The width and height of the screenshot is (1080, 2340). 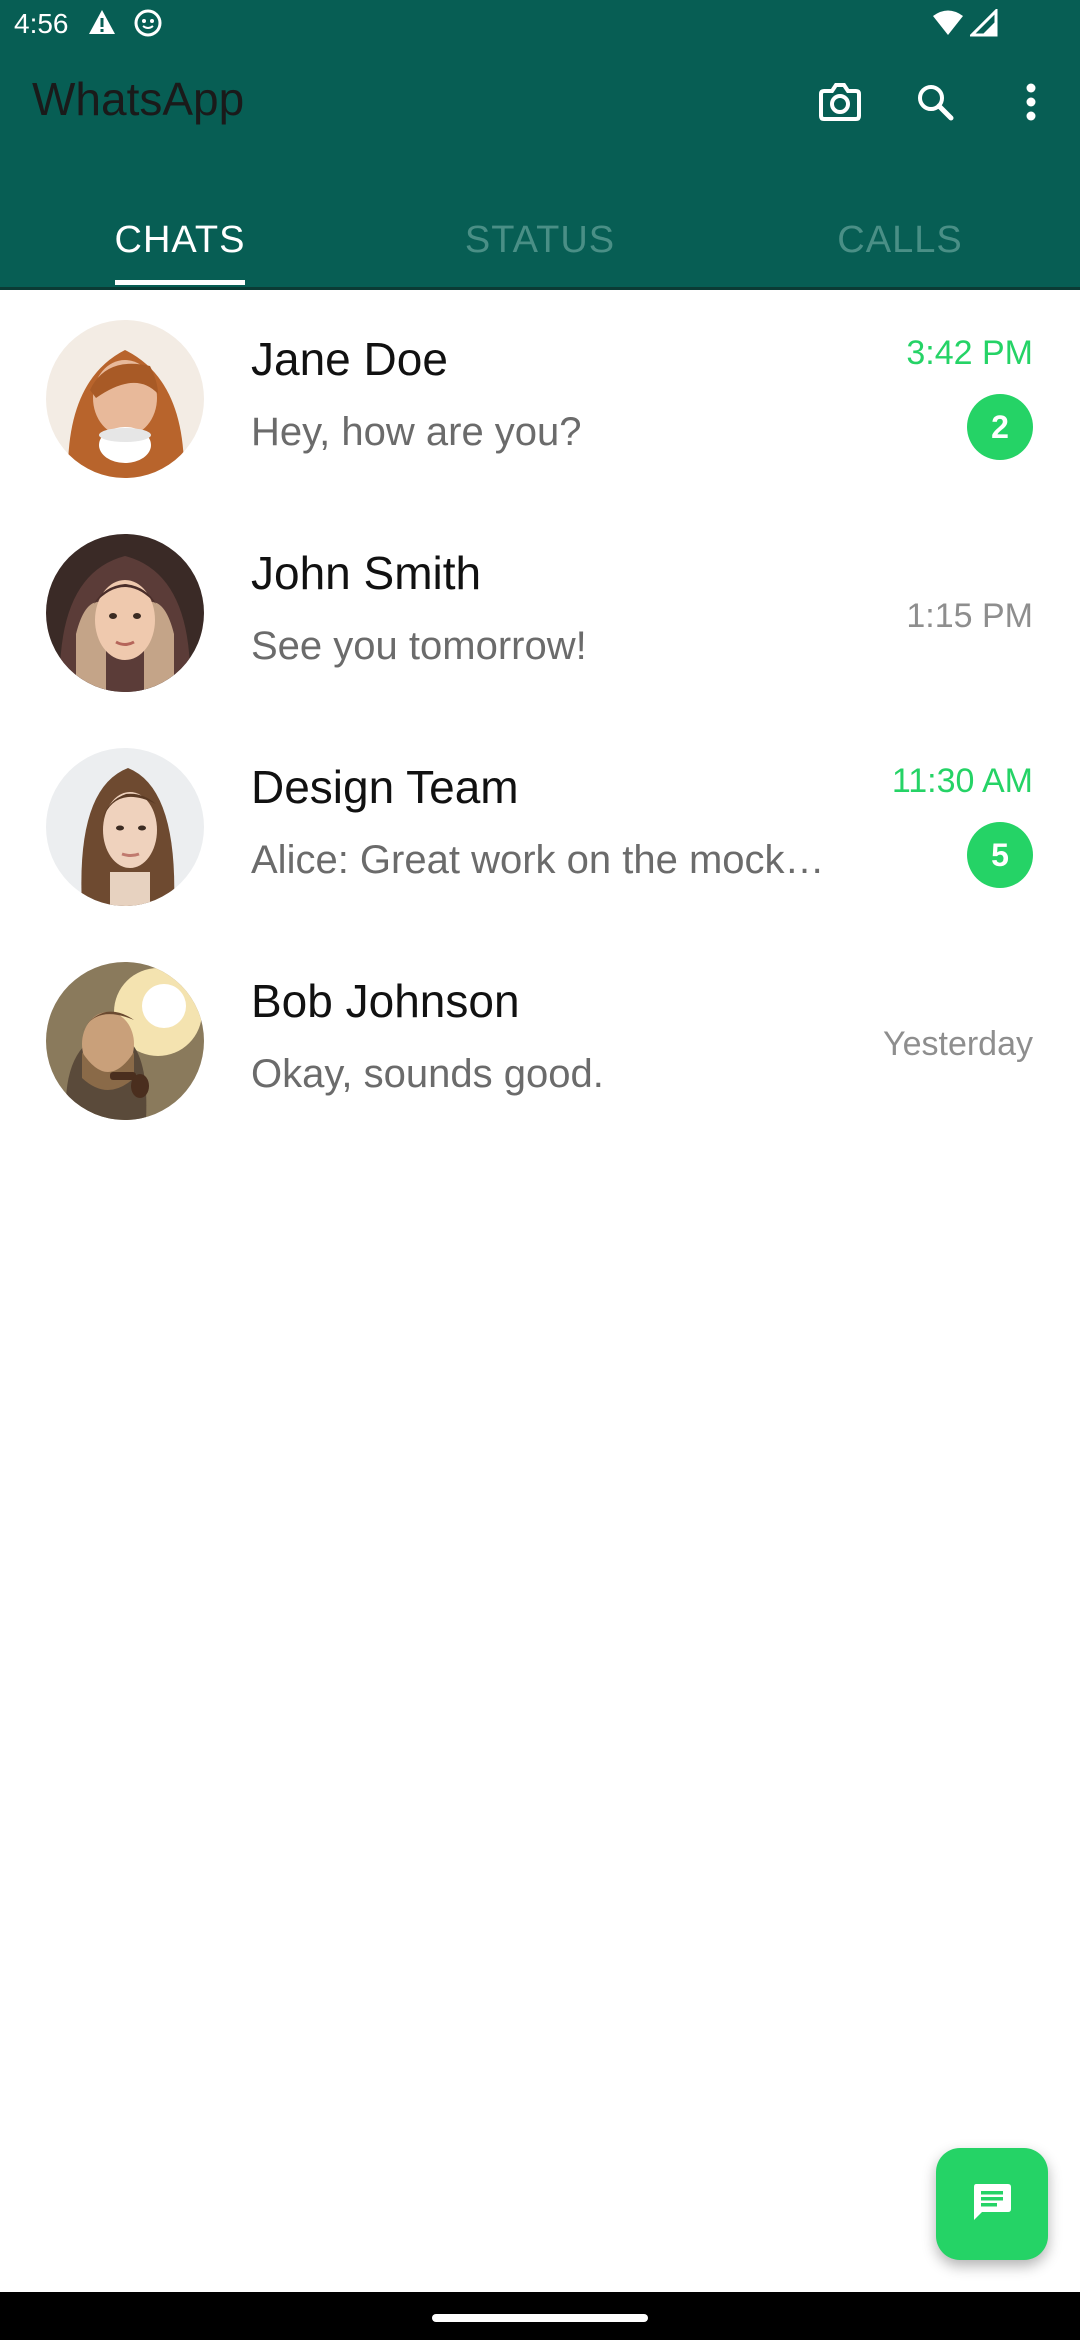 I want to click on chat-time: 11:30 AM, so click(x=962, y=781).